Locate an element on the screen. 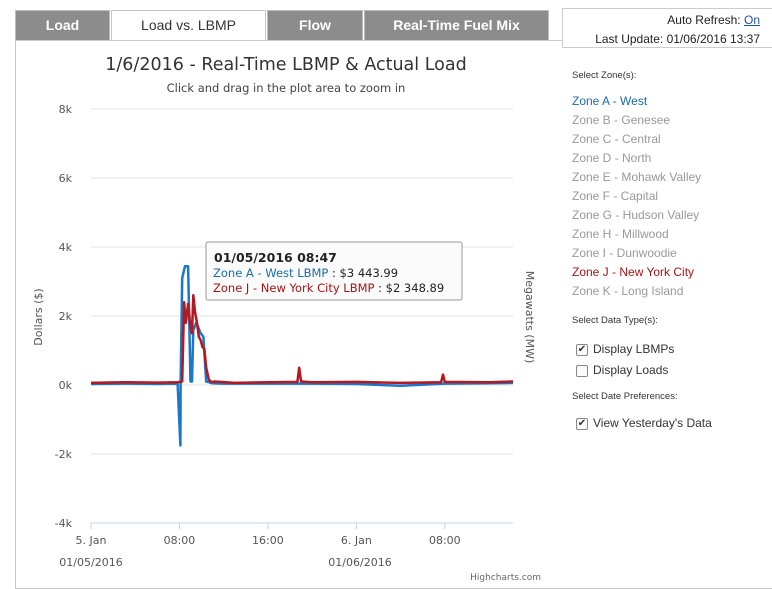  x-date-2: 01/06/2016 is located at coordinates (359, 562).